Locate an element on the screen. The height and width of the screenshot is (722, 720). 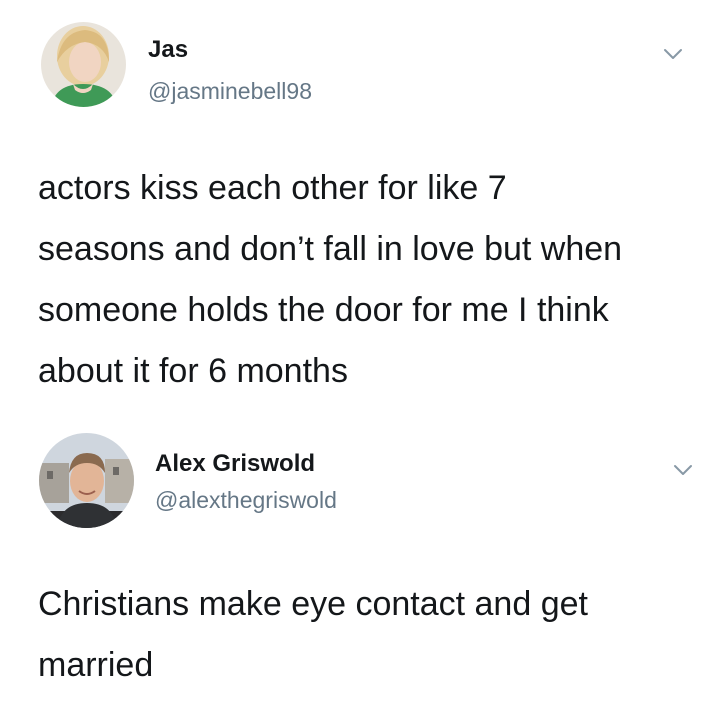
jas-avatar is located at coordinates (83, 64).